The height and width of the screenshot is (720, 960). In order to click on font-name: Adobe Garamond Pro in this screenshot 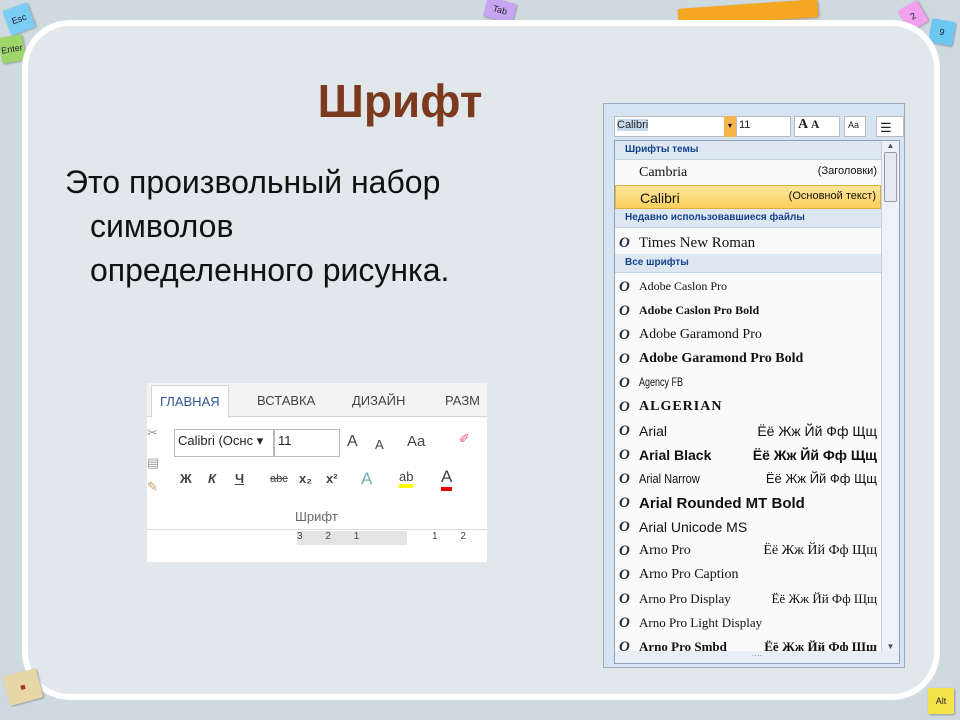, I will do `click(700, 334)`.